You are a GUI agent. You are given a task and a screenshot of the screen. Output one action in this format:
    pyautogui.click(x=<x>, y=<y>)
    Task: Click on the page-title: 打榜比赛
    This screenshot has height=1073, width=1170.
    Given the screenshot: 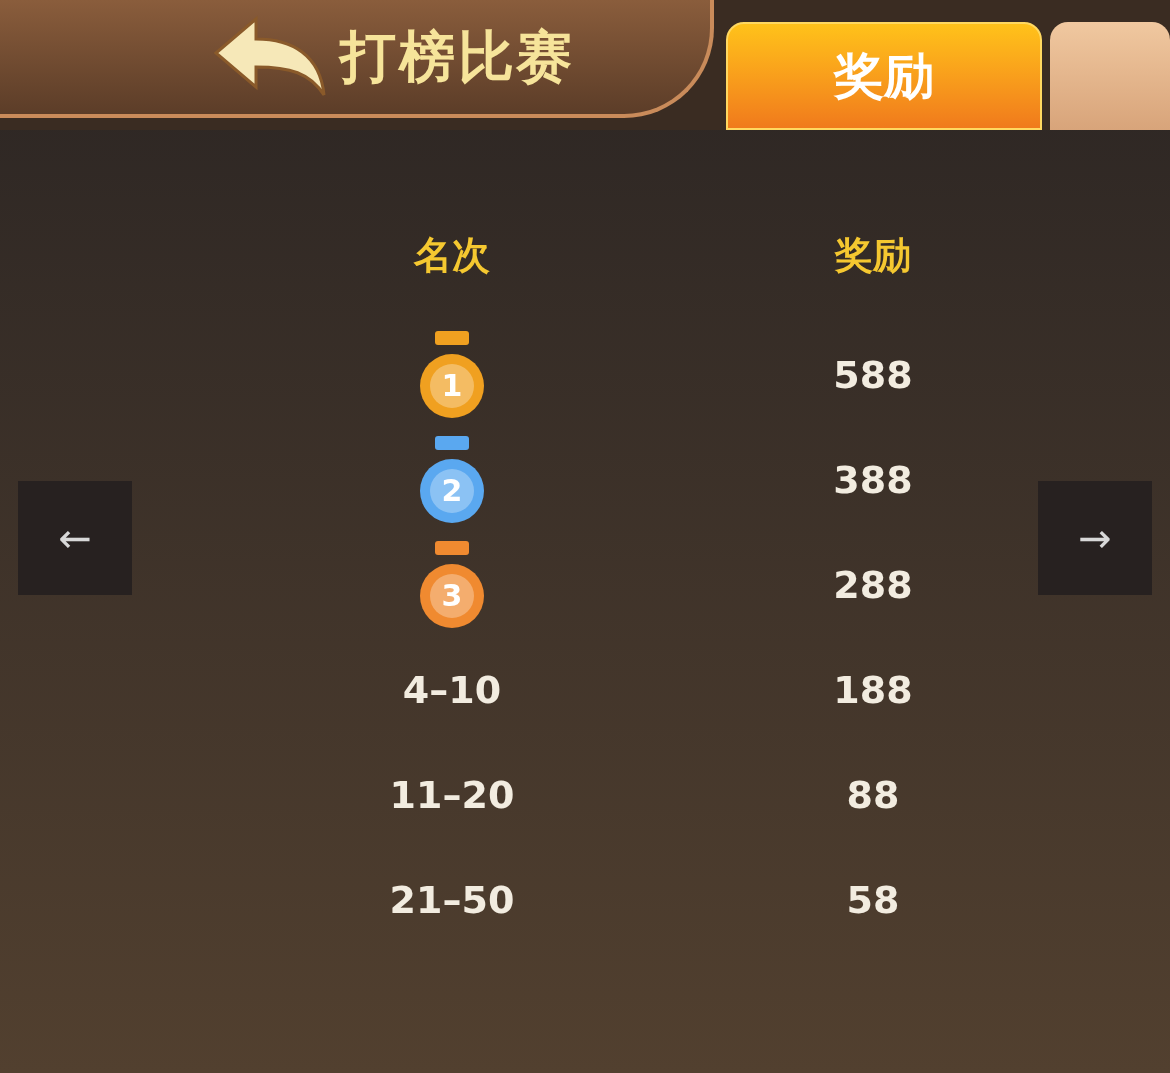 What is the action you would take?
    pyautogui.click(x=458, y=57)
    